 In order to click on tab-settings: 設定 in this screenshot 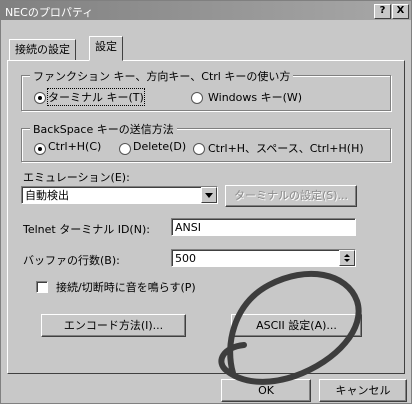, I will do `click(106, 48)`.